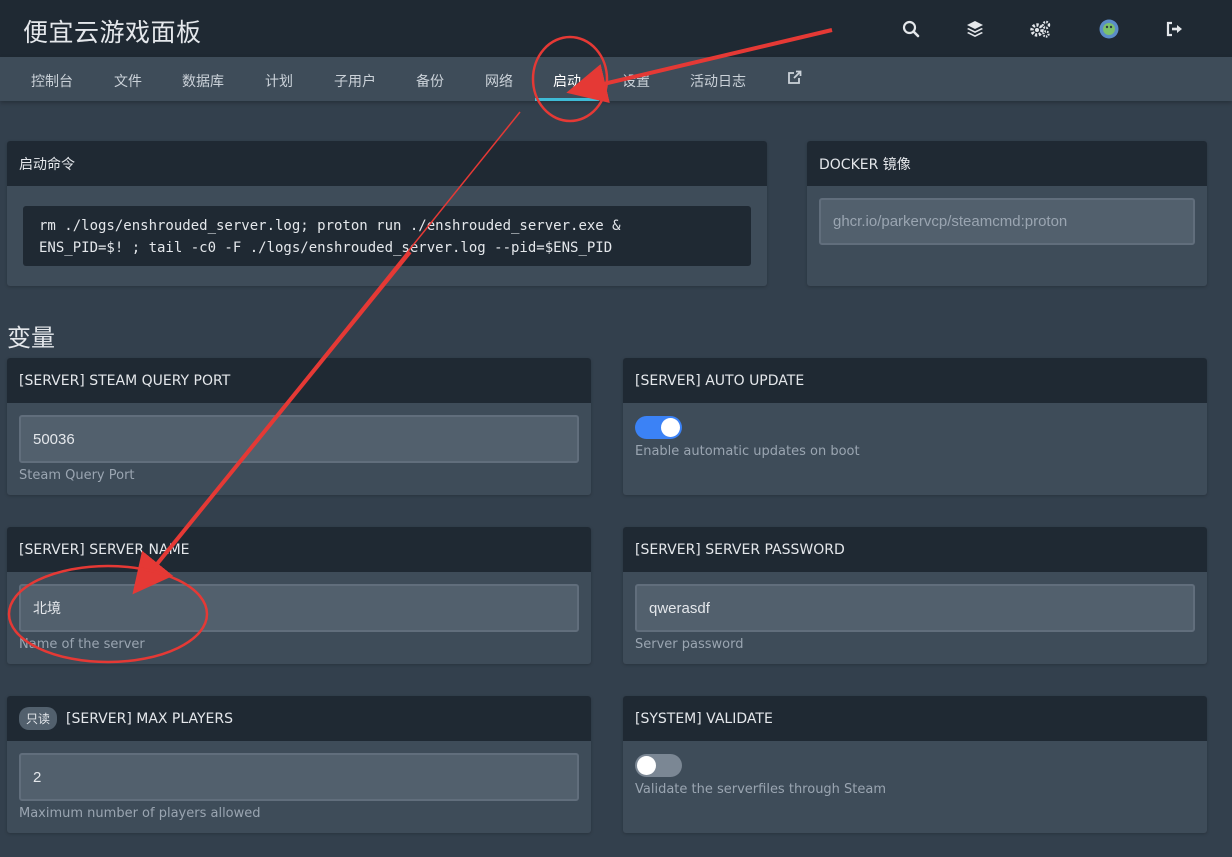 The image size is (1232, 857). I want to click on variable-heading: [SERVER] SERVER PASSWORD, so click(915, 549).